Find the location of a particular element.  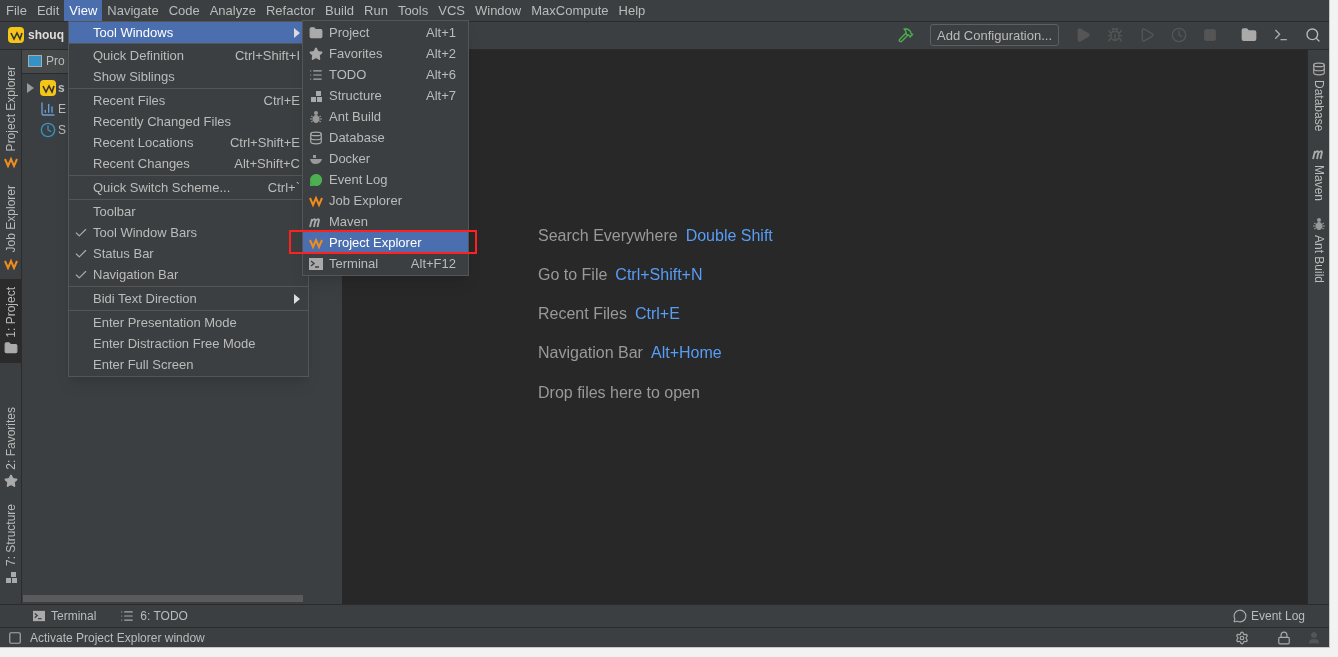

menu-label: Maven is located at coordinates (349, 221).